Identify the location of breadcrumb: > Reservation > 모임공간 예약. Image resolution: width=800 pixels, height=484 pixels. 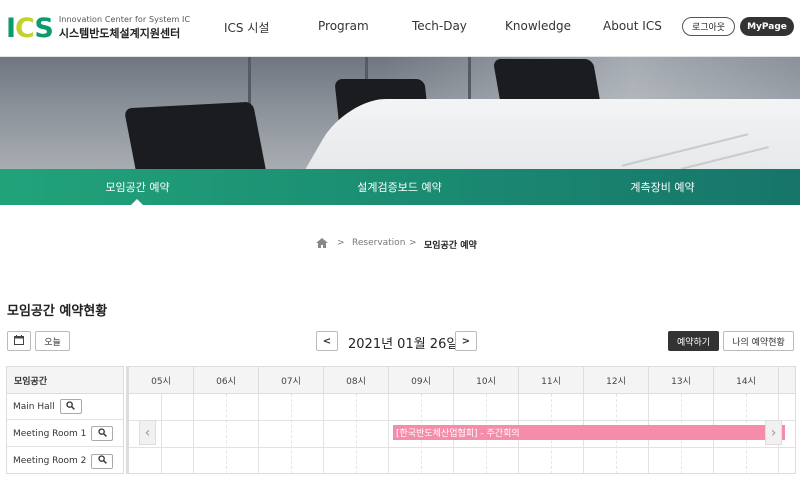
(400, 245).